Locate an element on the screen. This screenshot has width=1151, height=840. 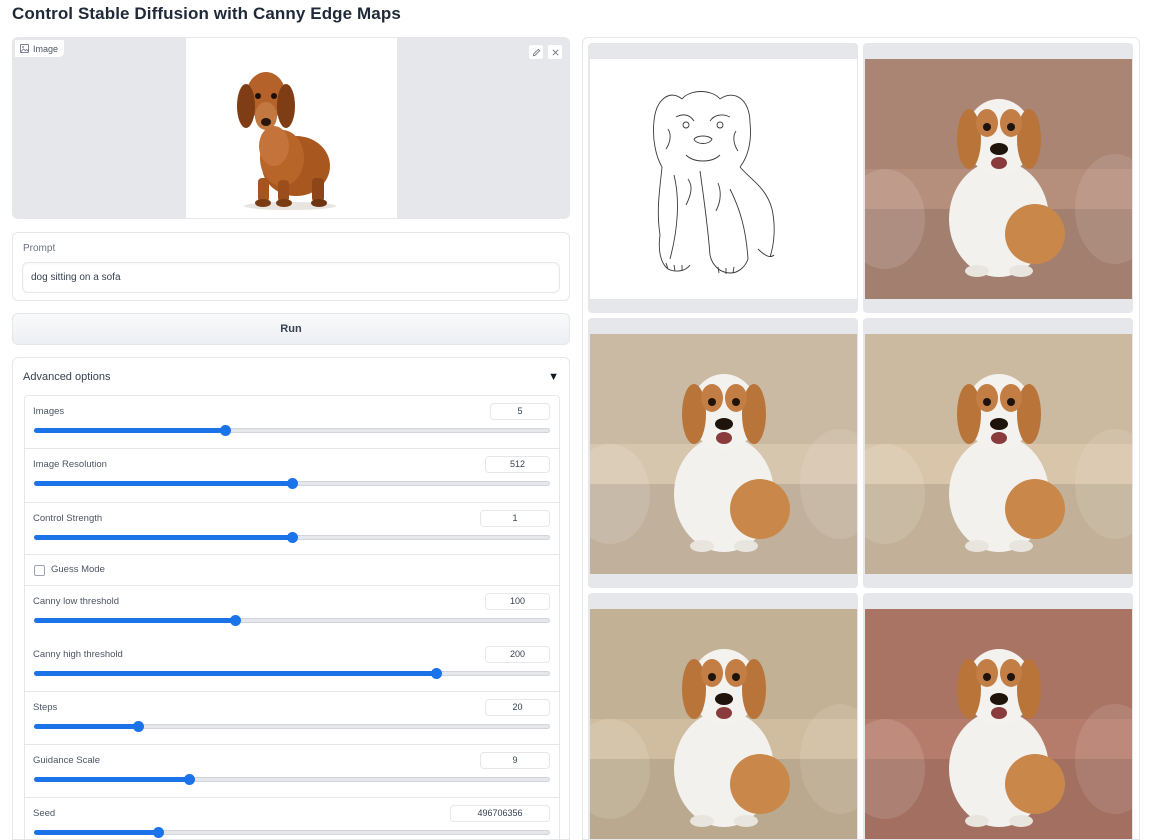
seed-slider-row: Seed 496706356 is located at coordinates (292, 818).